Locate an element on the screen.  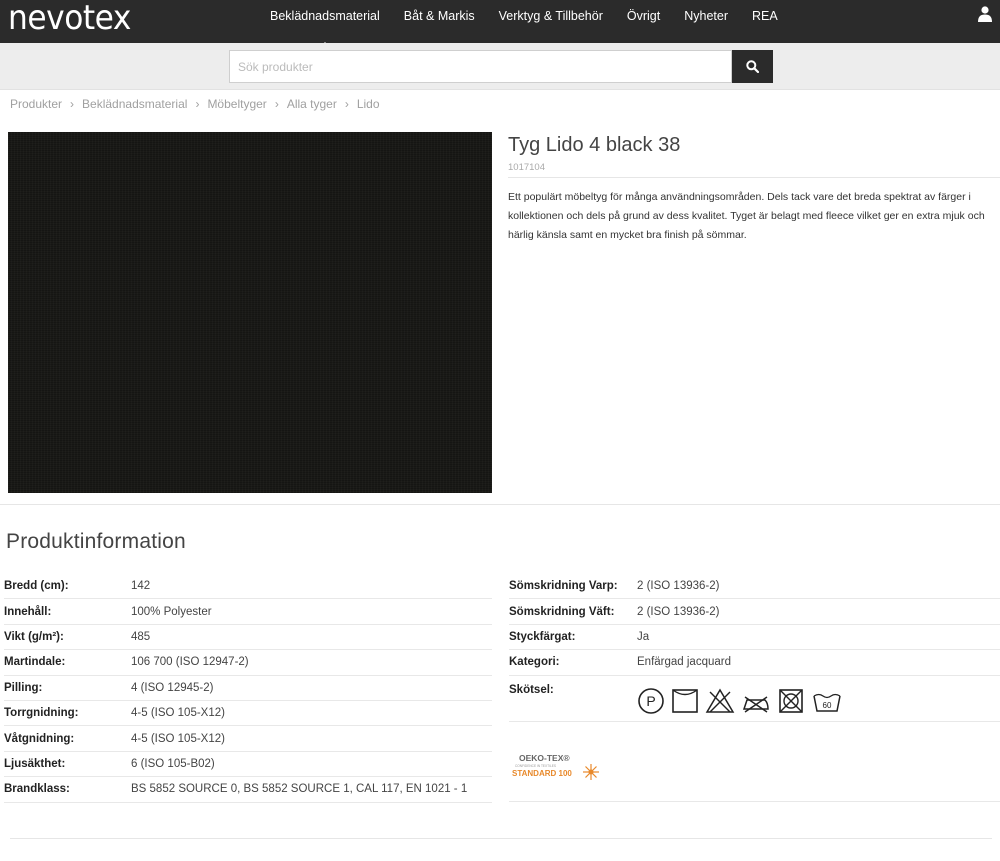
spec-label: Kategori: is located at coordinates (534, 662).